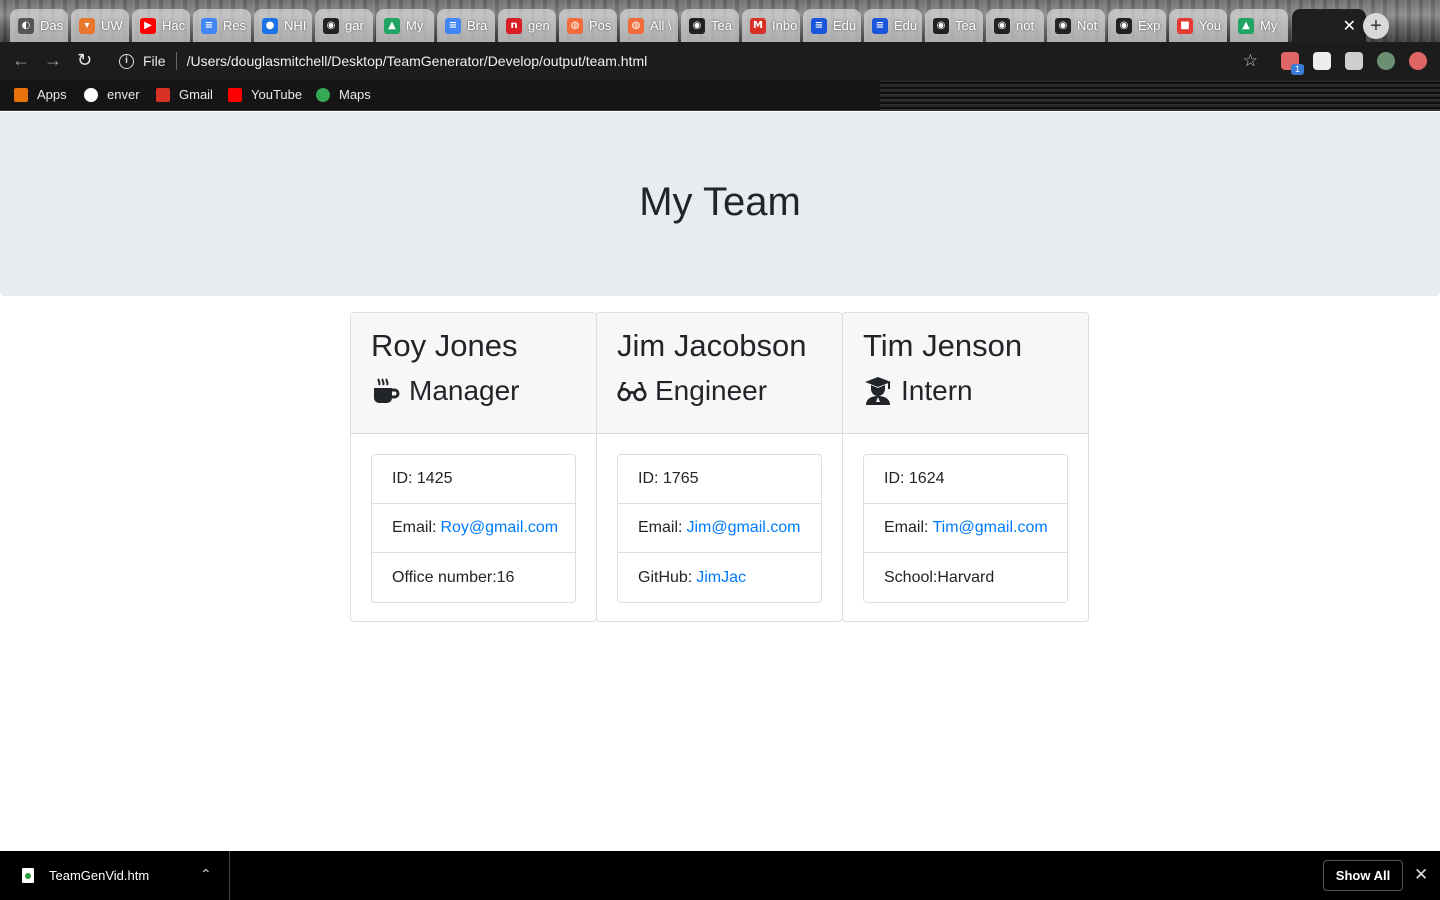 Image resolution: width=1440 pixels, height=900 pixels. I want to click on bookmark-gmail: Gmail, so click(184, 94).